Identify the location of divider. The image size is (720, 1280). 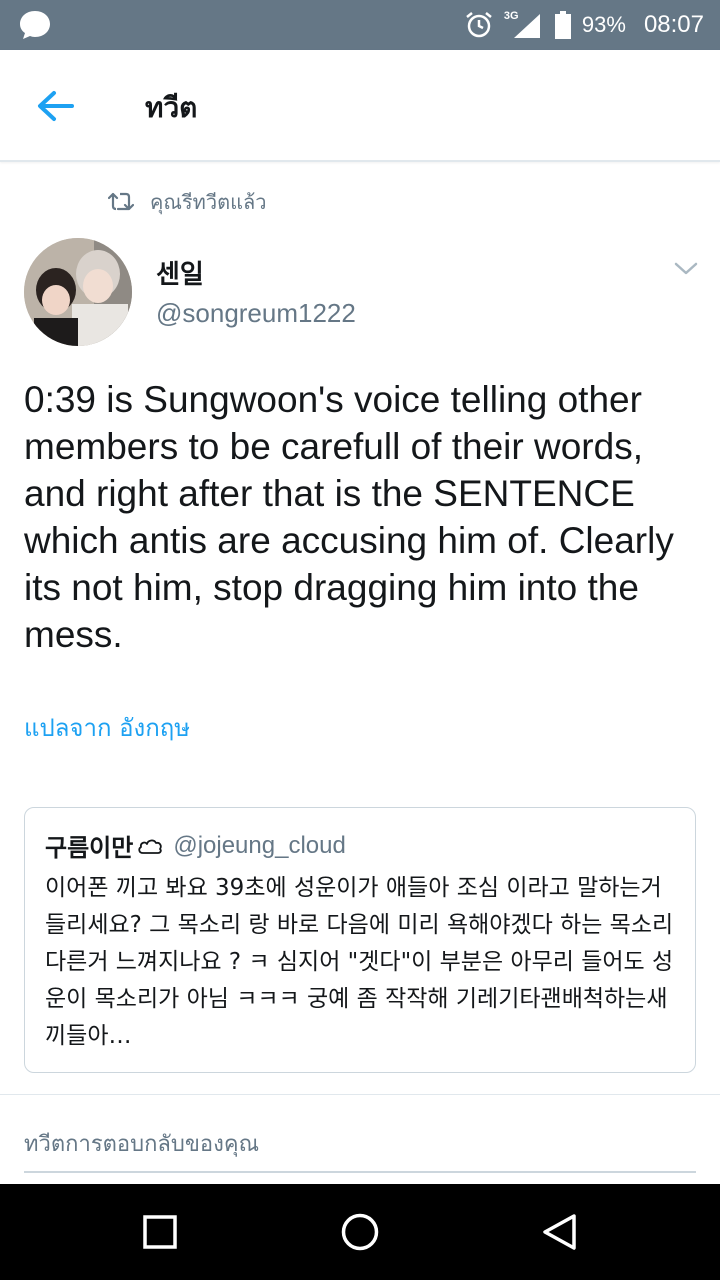
(360, 1094).